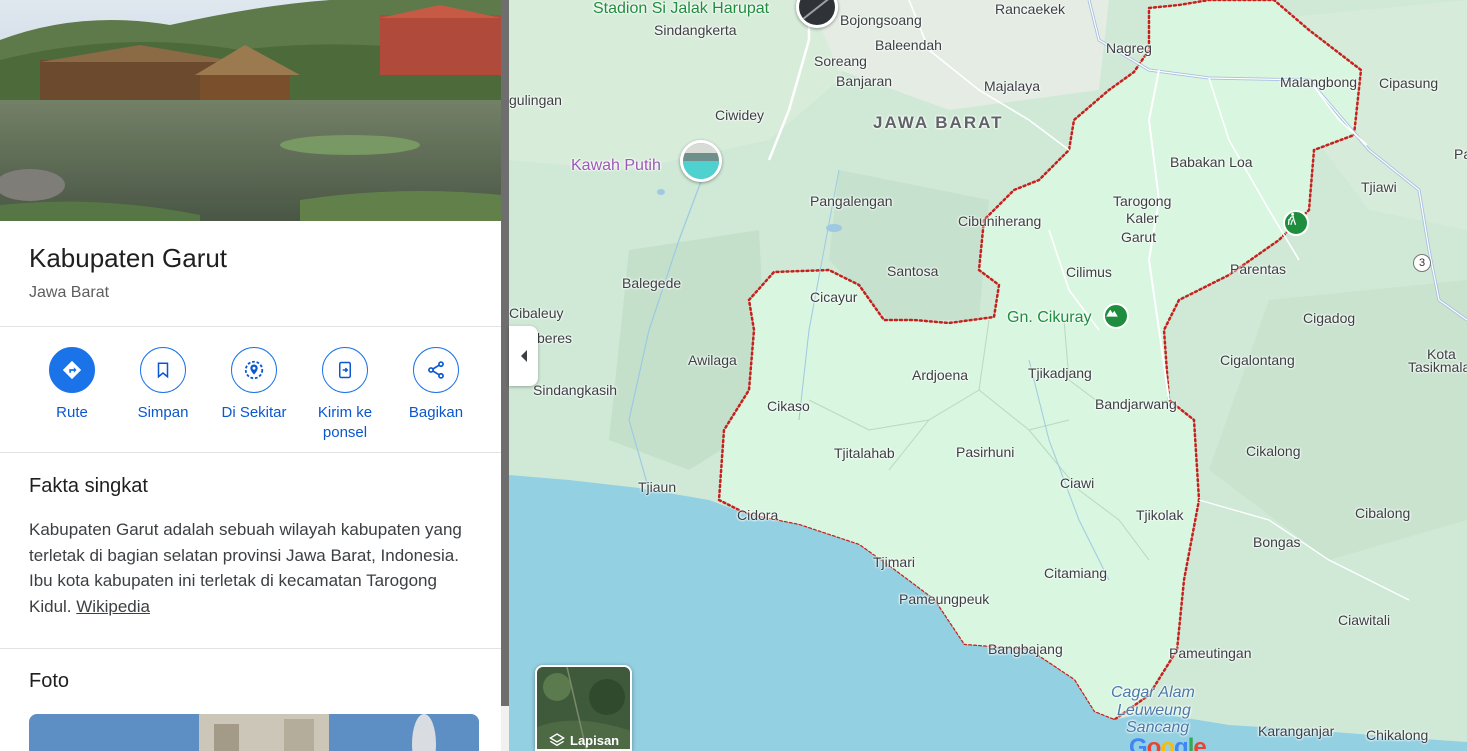  What do you see at coordinates (163, 412) in the screenshot?
I see `save-label: Simpan` at bounding box center [163, 412].